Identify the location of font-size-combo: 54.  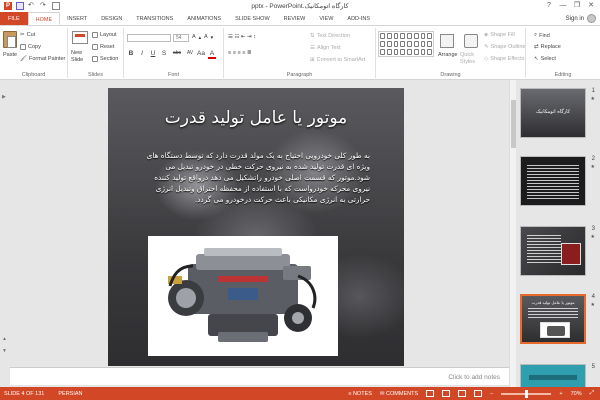
(181, 38).